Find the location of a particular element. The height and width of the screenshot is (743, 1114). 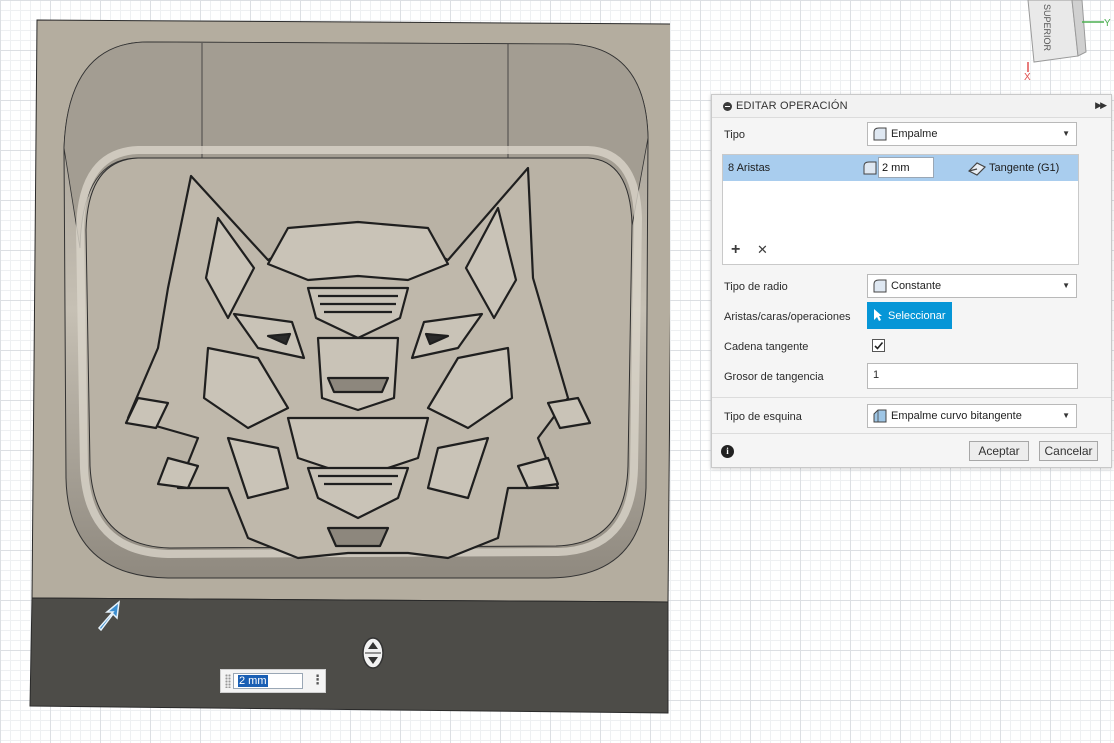

expand-icon: ▶▶ is located at coordinates (1101, 105).